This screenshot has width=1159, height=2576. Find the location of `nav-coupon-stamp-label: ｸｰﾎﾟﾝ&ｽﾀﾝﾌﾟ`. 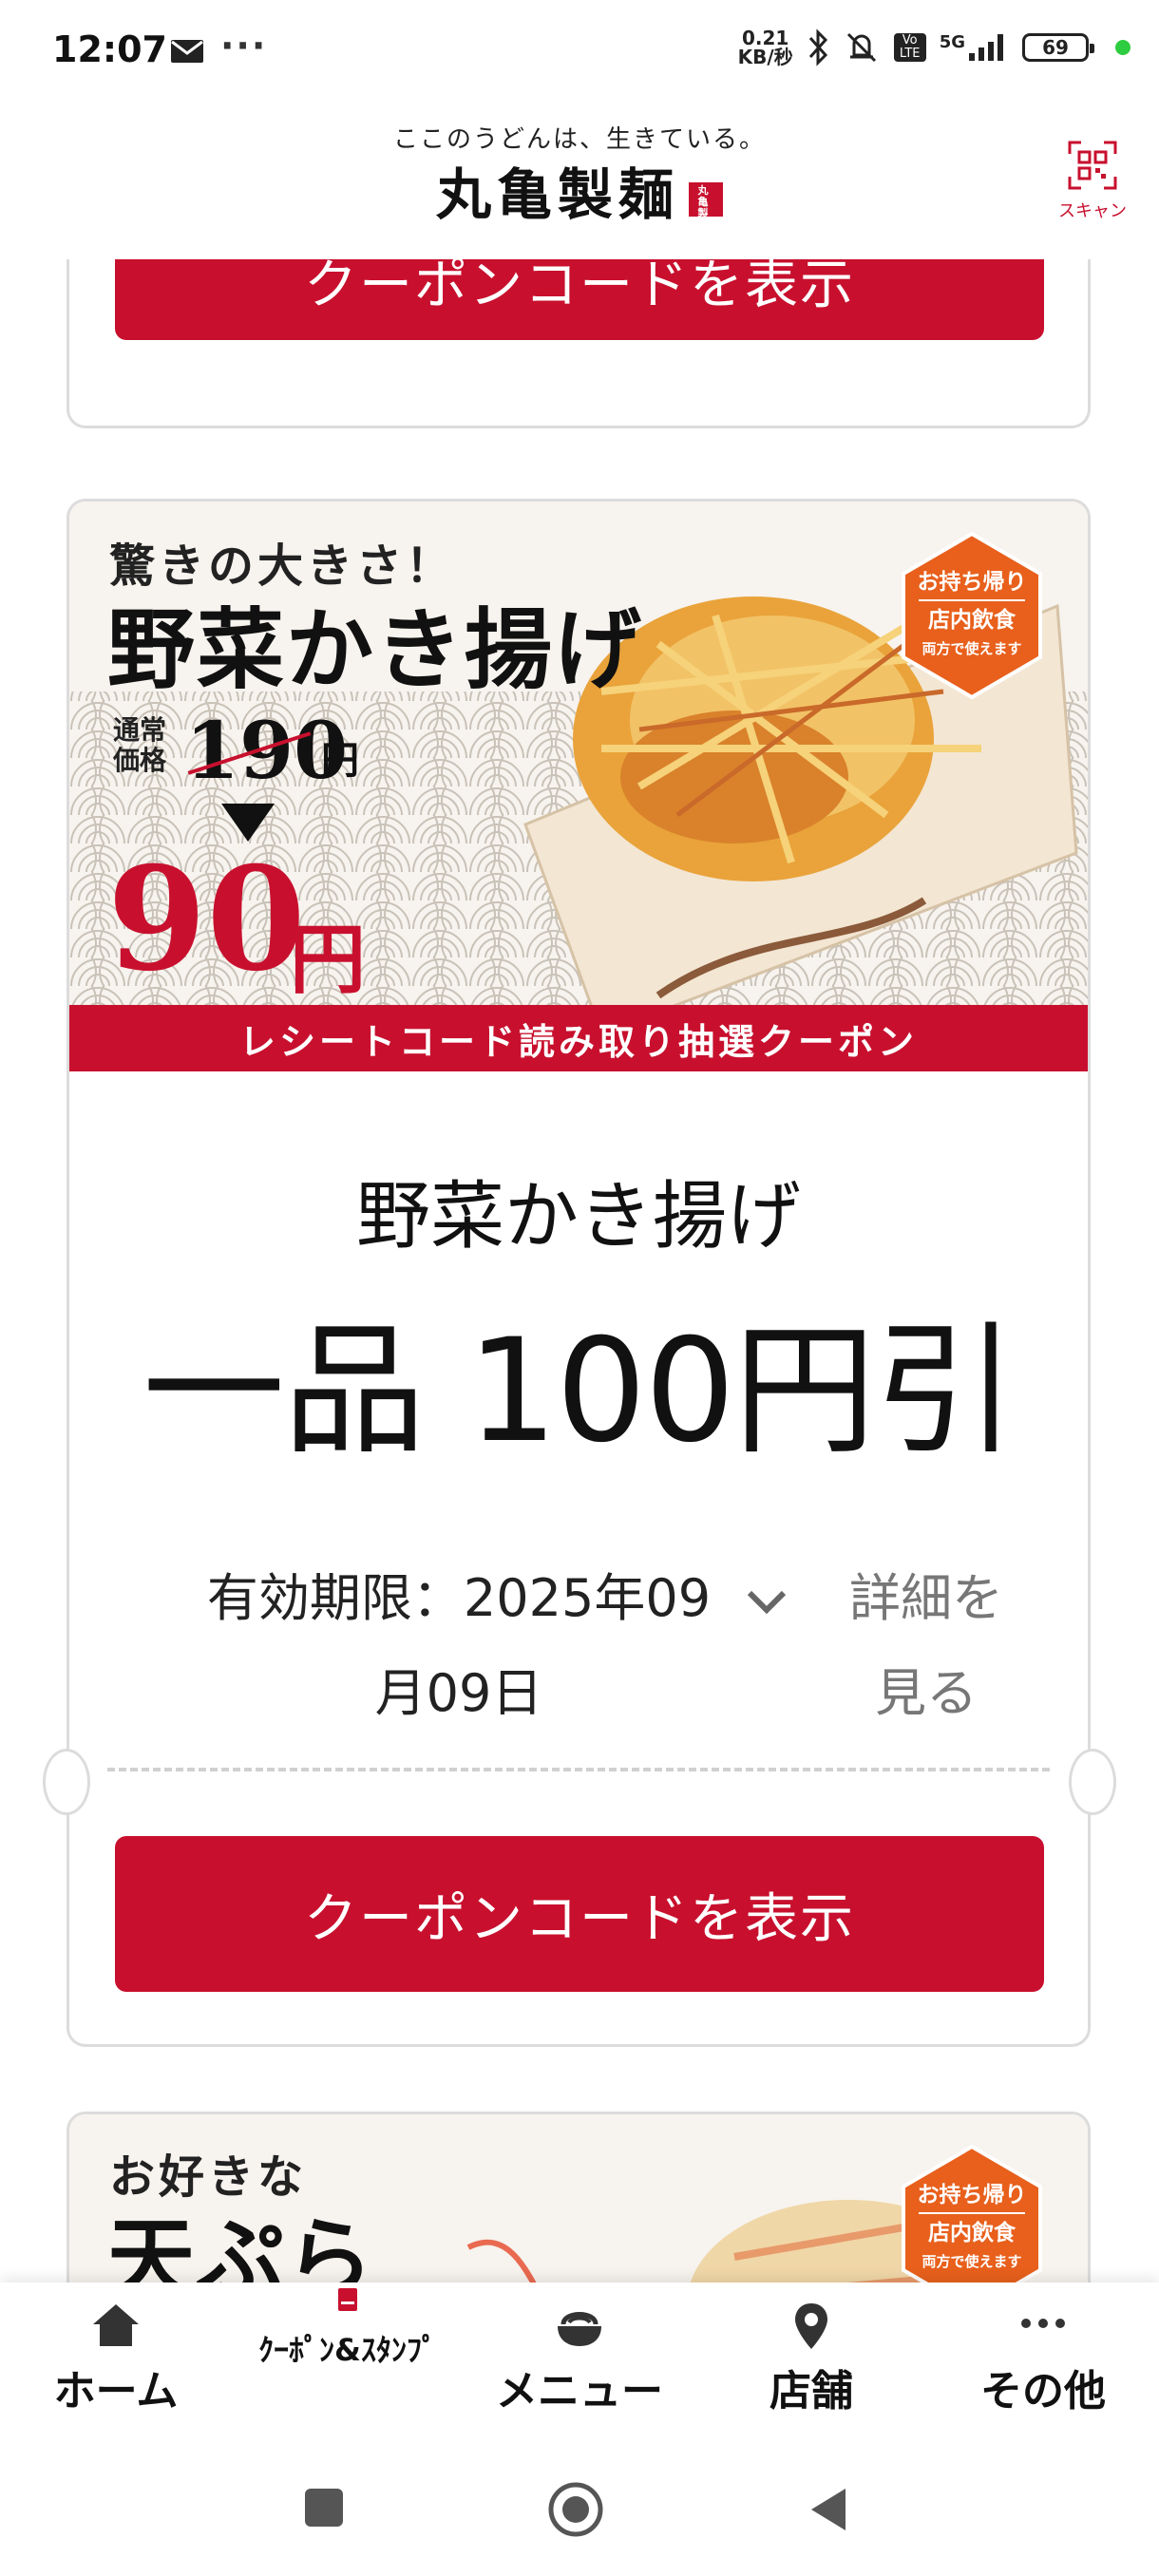

nav-coupon-stamp-label: ｸｰﾎﾟﾝ&ｽﾀﾝﾌﾟ is located at coordinates (347, 2350).